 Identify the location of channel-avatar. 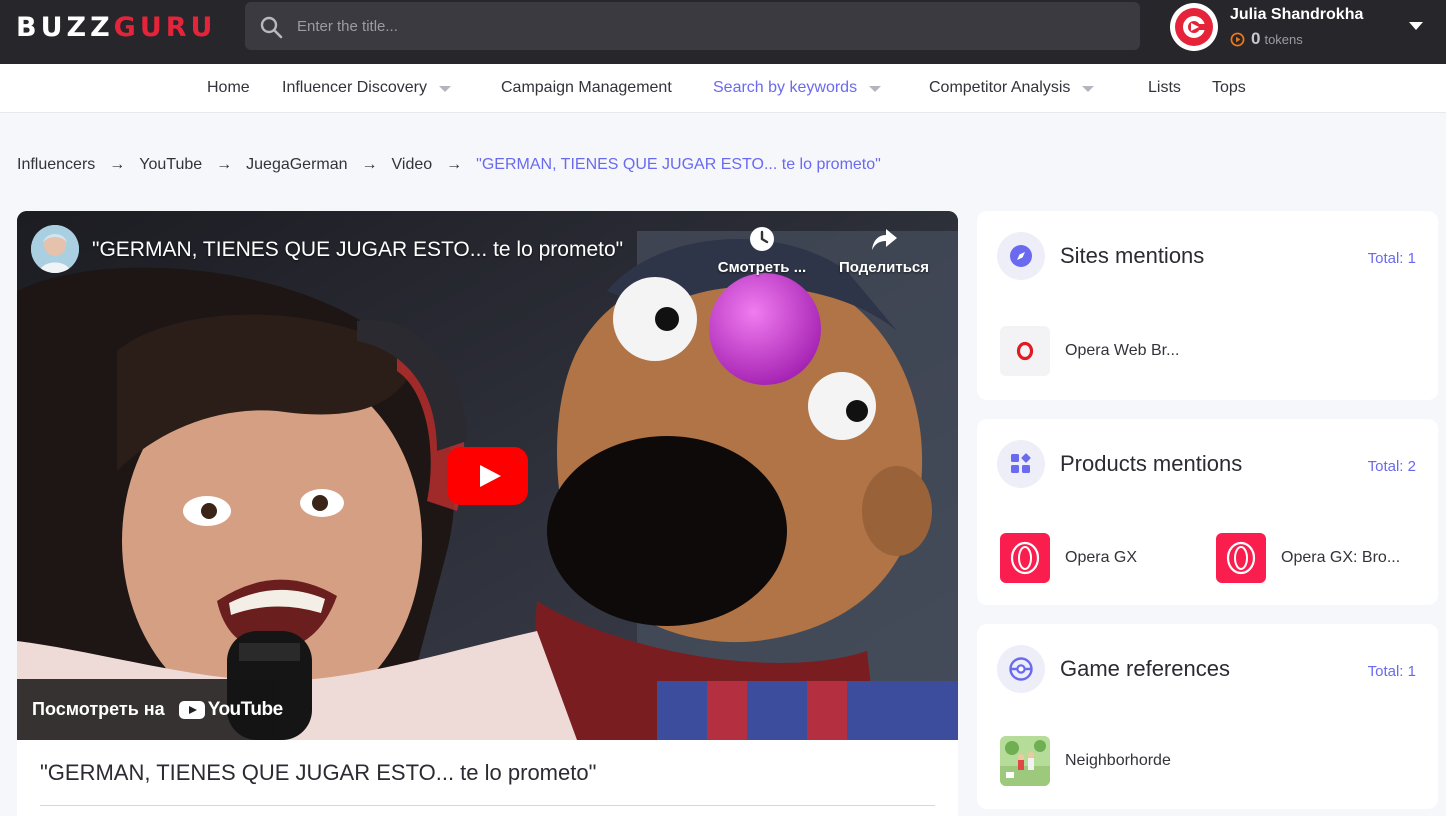
(55, 249).